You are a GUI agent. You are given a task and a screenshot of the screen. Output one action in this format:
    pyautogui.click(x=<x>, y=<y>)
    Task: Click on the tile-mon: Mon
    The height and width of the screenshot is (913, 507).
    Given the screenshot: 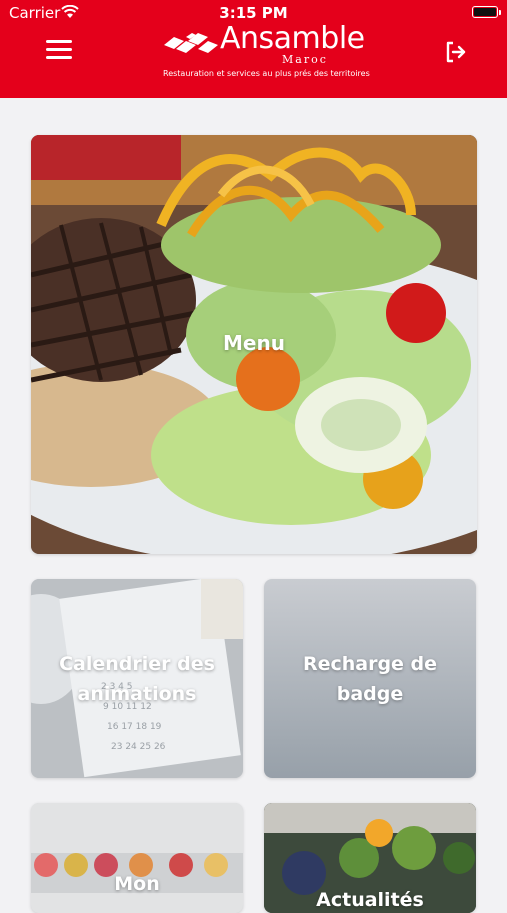 What is the action you would take?
    pyautogui.click(x=137, y=858)
    